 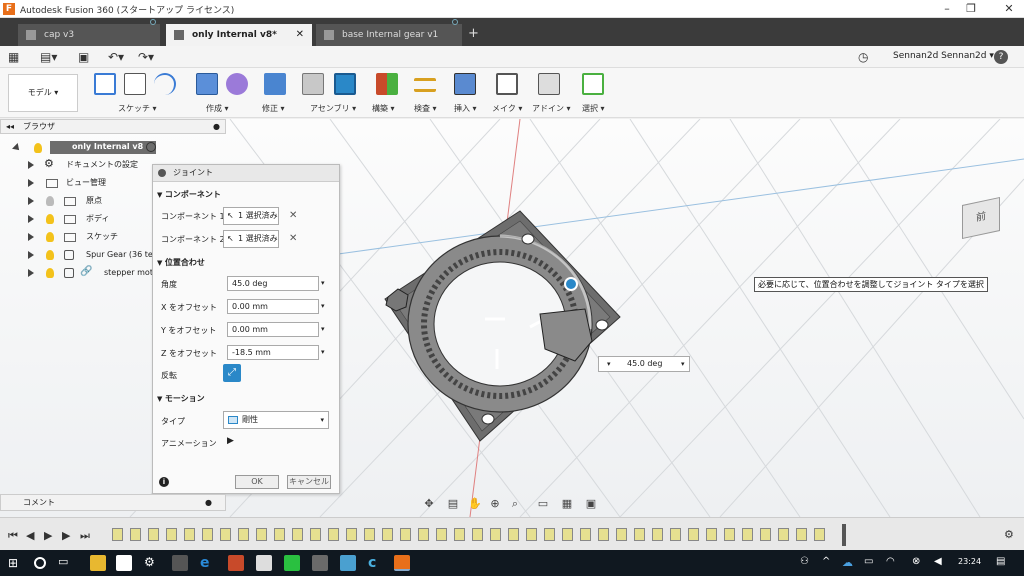 What do you see at coordinates (971, 9) in the screenshot?
I see `maximize-button: ❐` at bounding box center [971, 9].